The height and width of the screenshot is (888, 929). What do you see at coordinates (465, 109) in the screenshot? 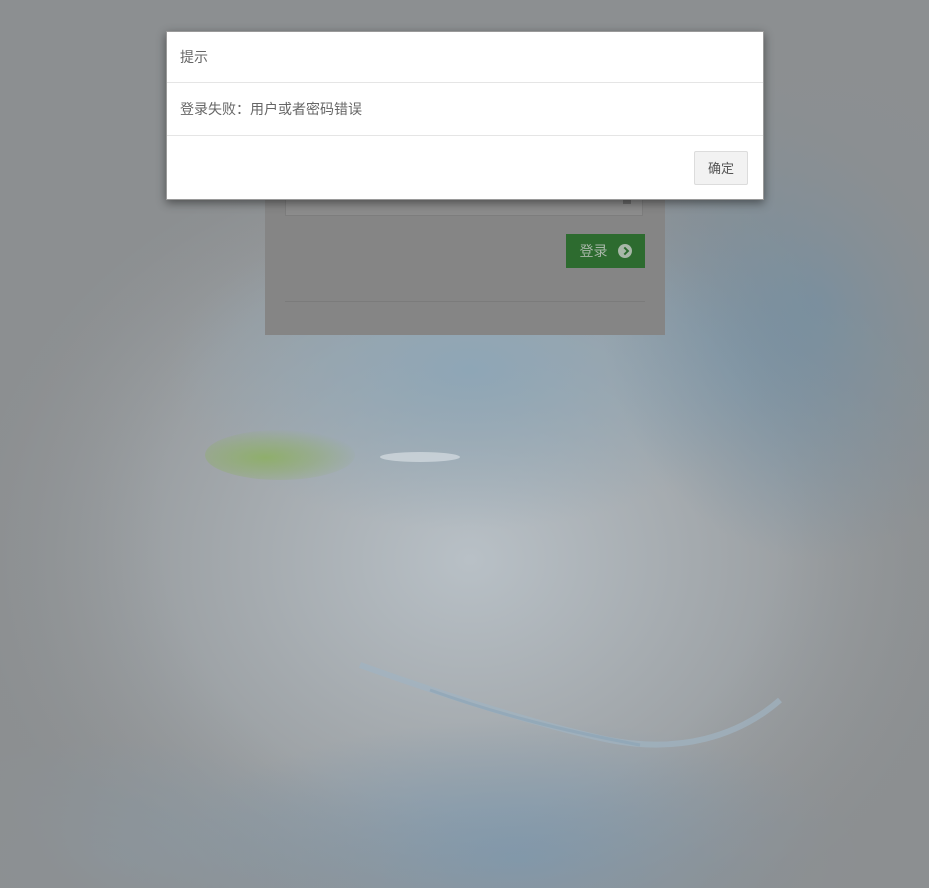
I see `dialog-body: 登录失败：用户或者密码错误` at bounding box center [465, 109].